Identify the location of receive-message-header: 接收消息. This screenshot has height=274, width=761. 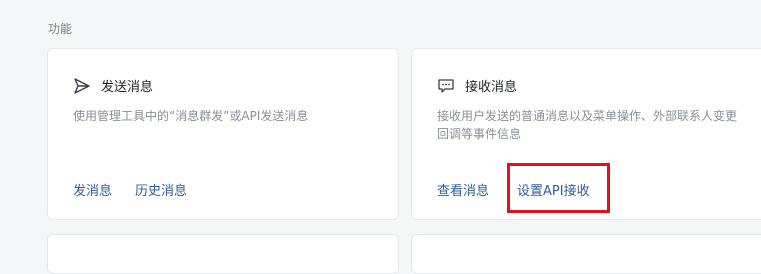
(477, 85).